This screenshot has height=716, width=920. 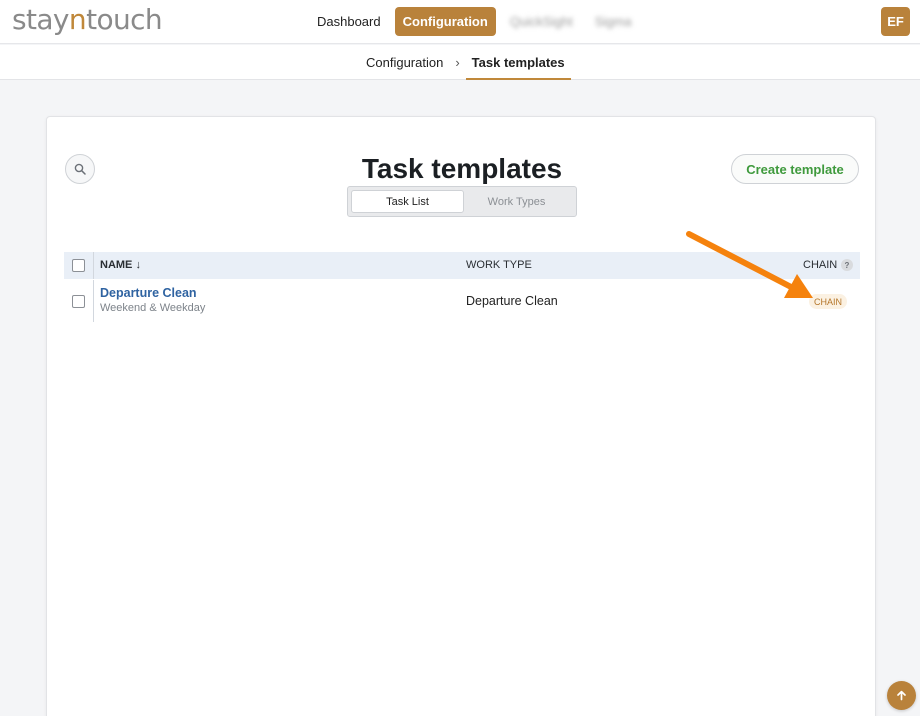 I want to click on task-work-type: Departure Clean, so click(x=512, y=301).